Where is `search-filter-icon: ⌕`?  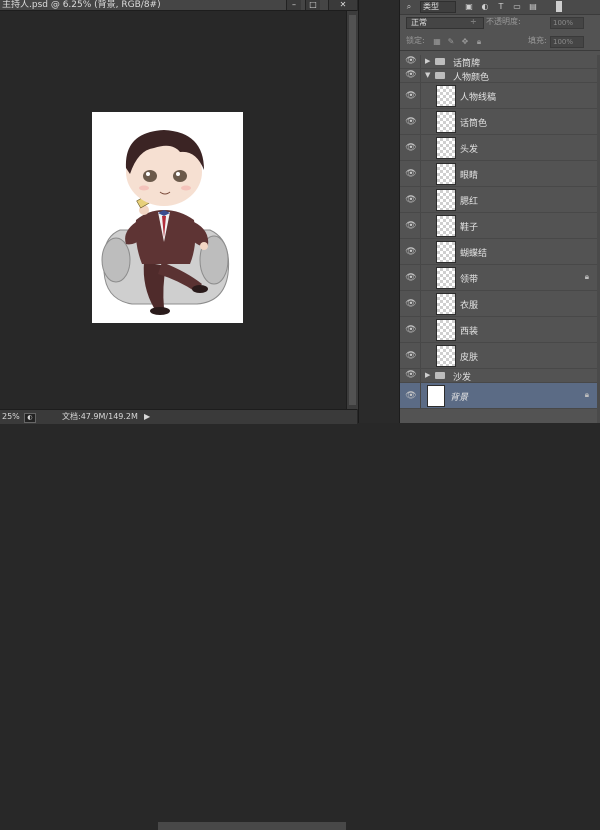
search-filter-icon: ⌕ is located at coordinates (409, 6).